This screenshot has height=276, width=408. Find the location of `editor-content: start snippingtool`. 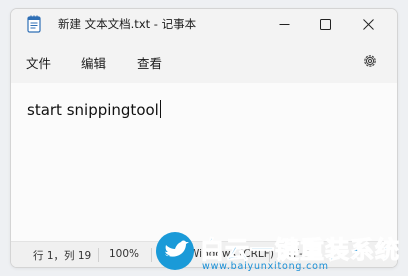

editor-content: start snippingtool is located at coordinates (93, 110).